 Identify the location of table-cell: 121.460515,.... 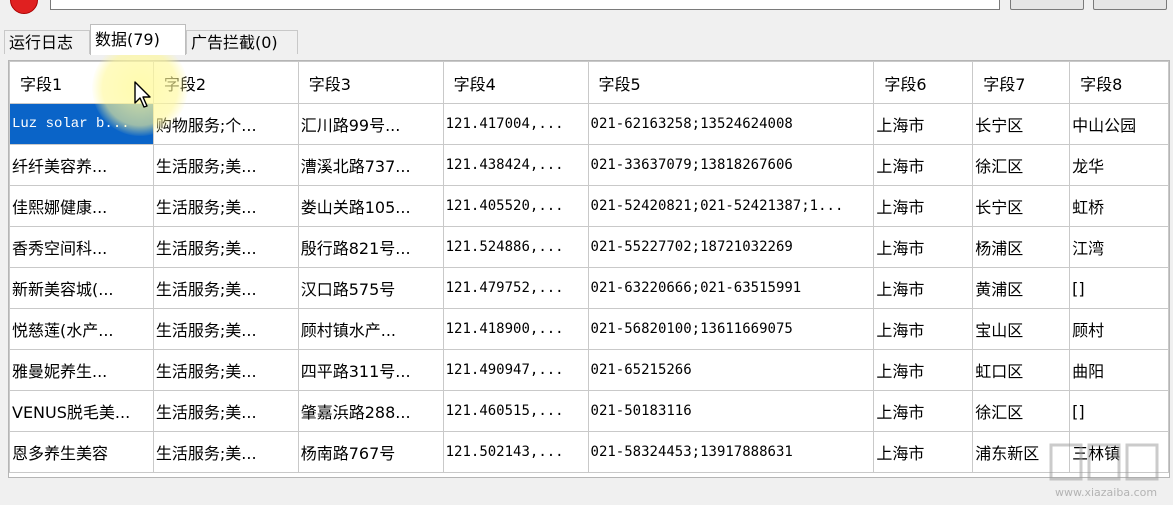
(515, 411).